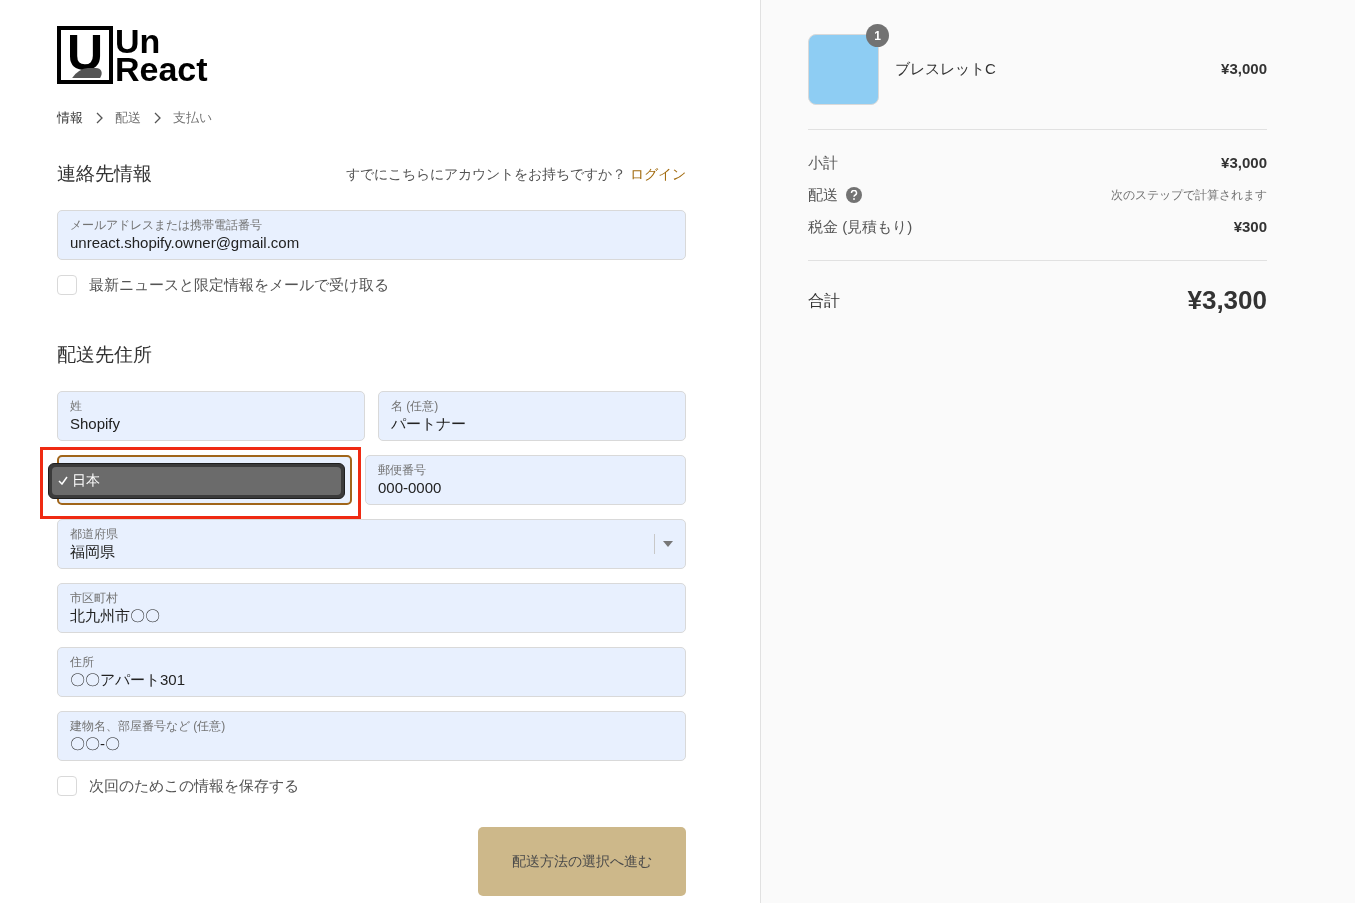  I want to click on login-prompt: すでにこちらにアカウントをお持ちですか？, so click(486, 174).